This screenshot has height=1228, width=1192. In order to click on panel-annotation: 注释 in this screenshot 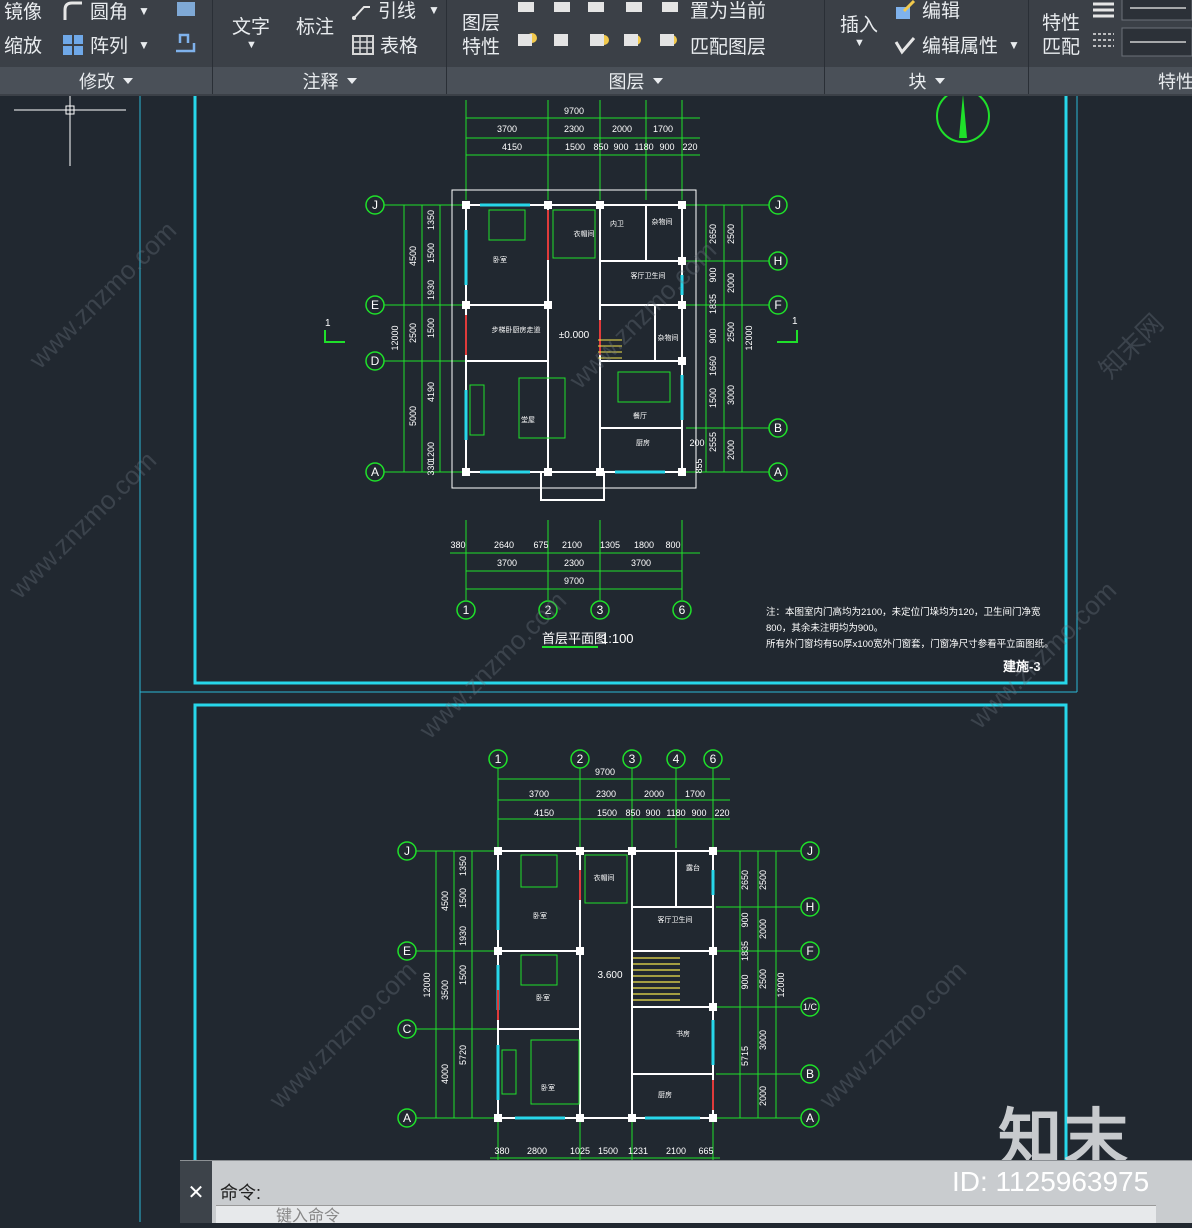, I will do `click(330, 80)`.